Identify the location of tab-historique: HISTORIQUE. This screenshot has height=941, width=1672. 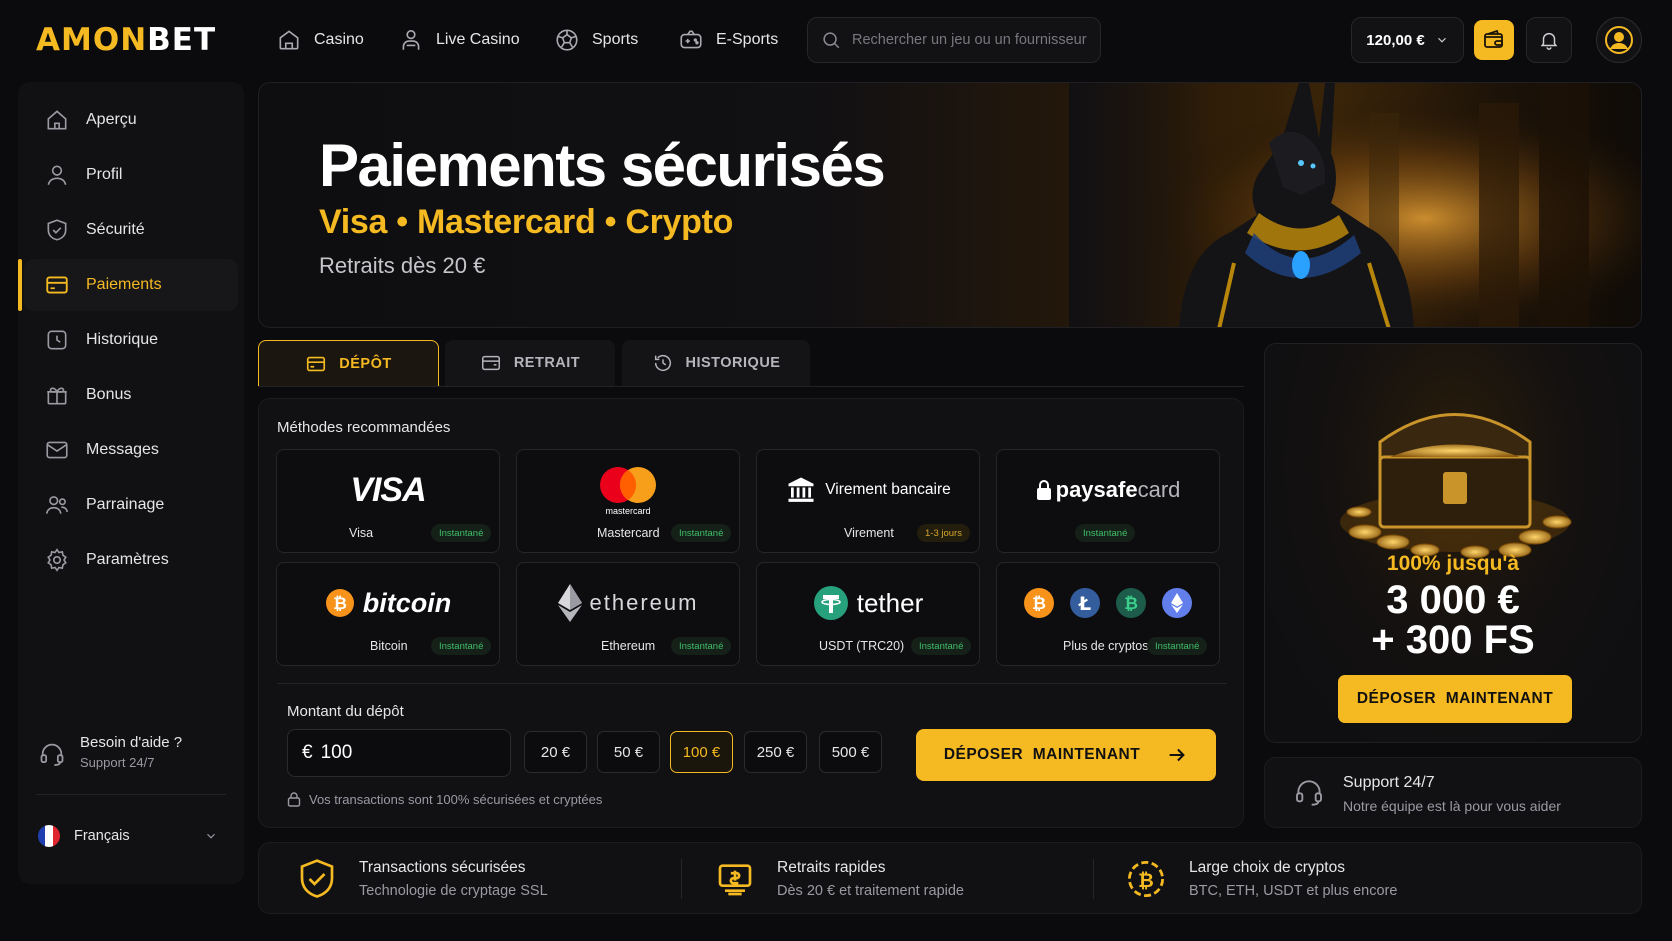
(716, 363).